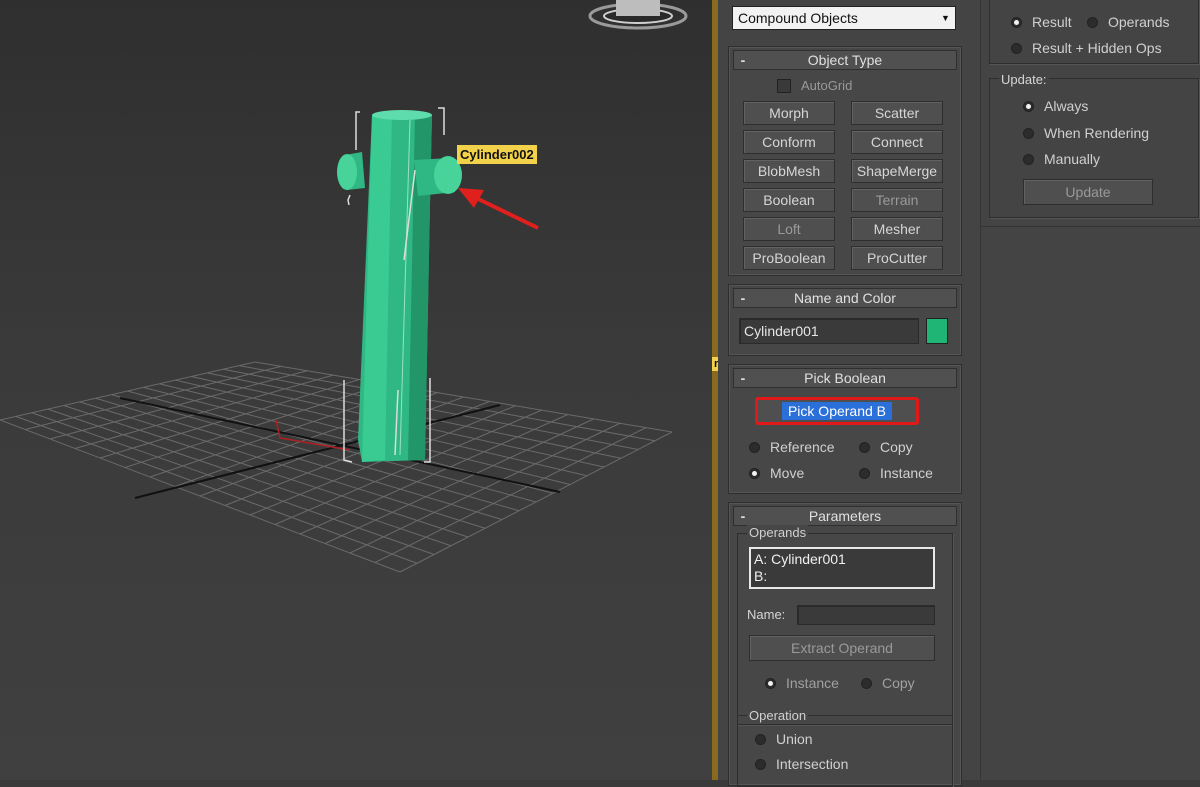 The image size is (1200, 787). I want to click on pick-operand-b-button: Pick Operand B, so click(837, 411).